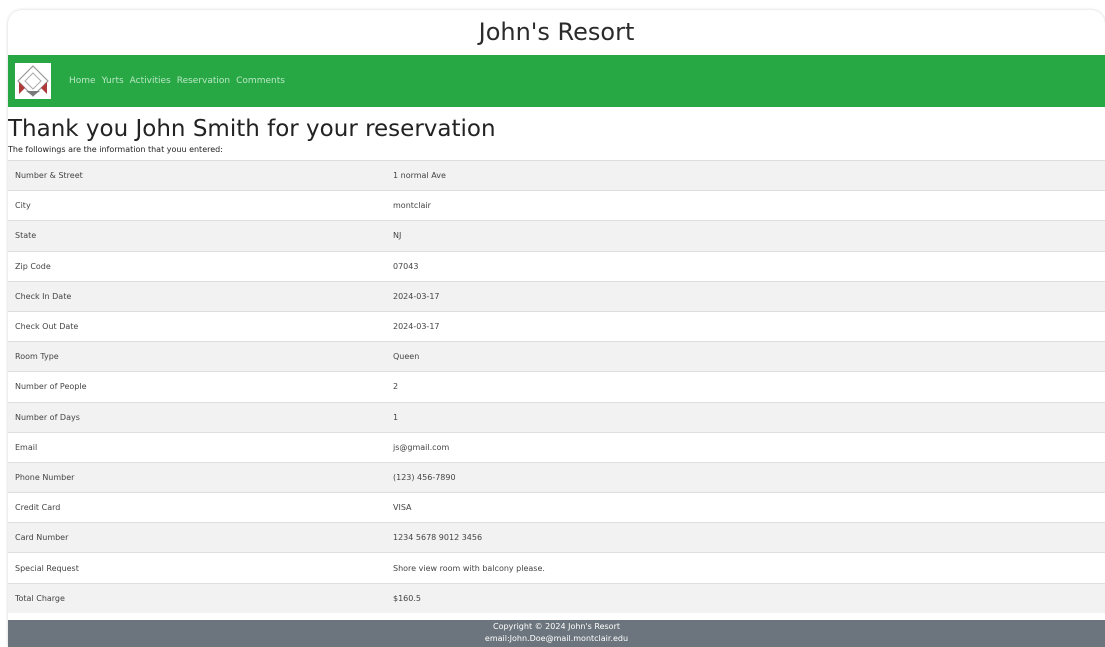 The width and height of the screenshot is (1105, 647). I want to click on site-title: John's Resort, so click(556, 32).